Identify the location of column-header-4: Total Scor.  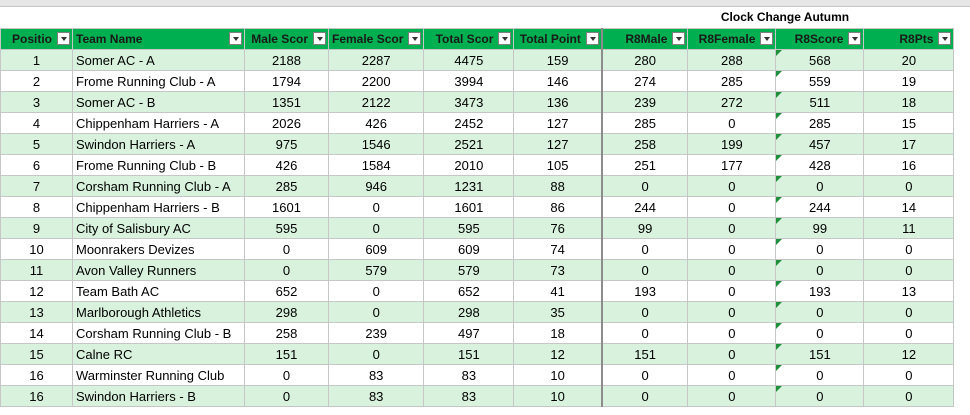
(469, 39).